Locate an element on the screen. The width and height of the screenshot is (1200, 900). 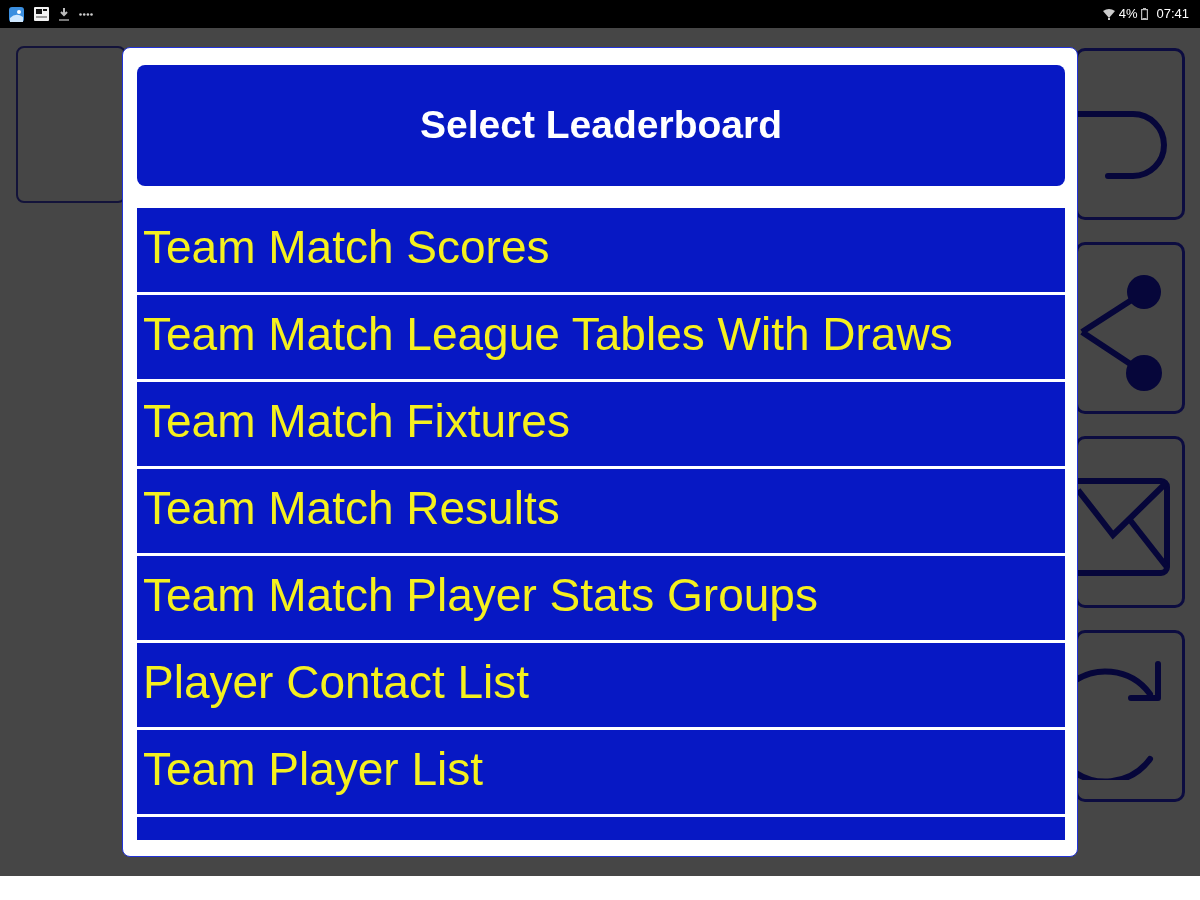
leaderboard-option: Team Match League Tables With Draws is located at coordinates (601, 337).